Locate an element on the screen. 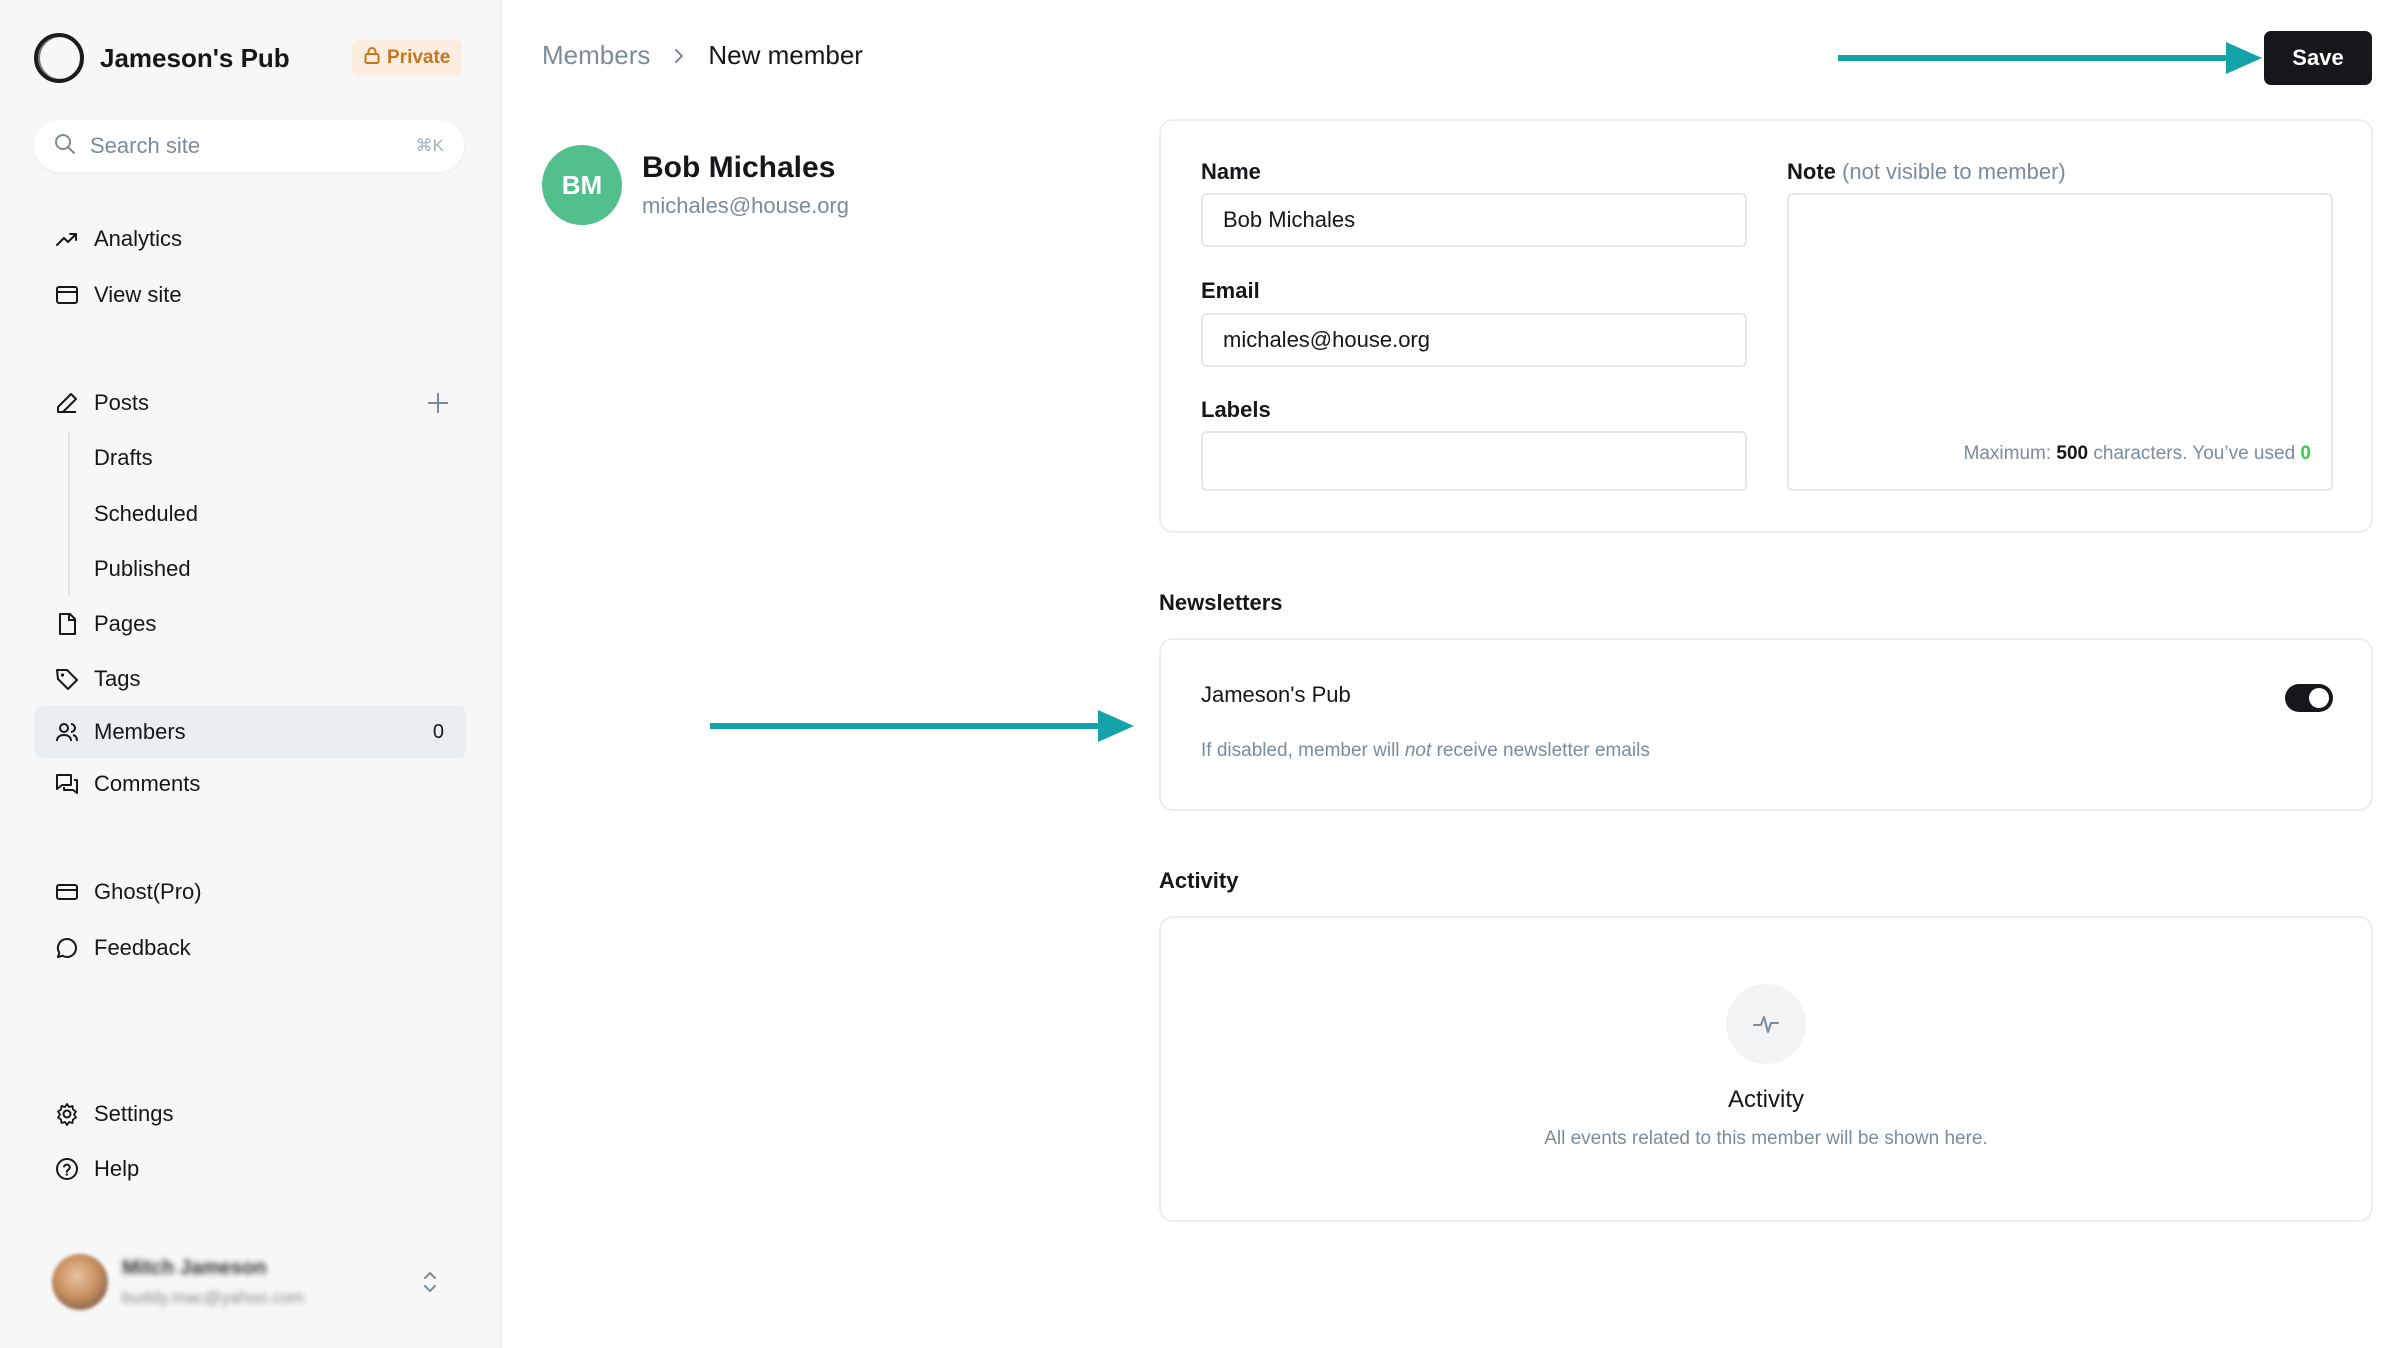 The image size is (2400, 1348). sidebar-item-ghost-pro: Ghost(Pro) is located at coordinates (250, 892).